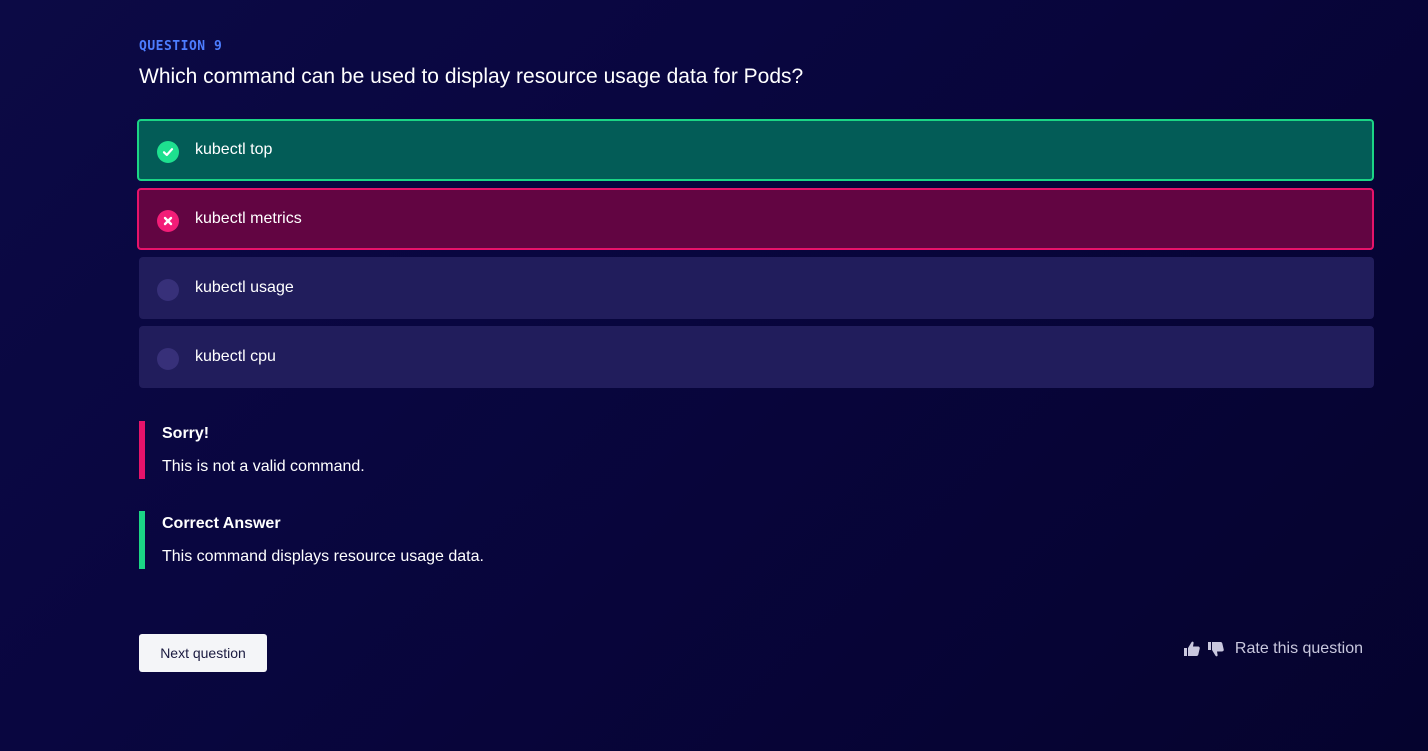  What do you see at coordinates (168, 152) in the screenshot?
I see `check-circle-icon` at bounding box center [168, 152].